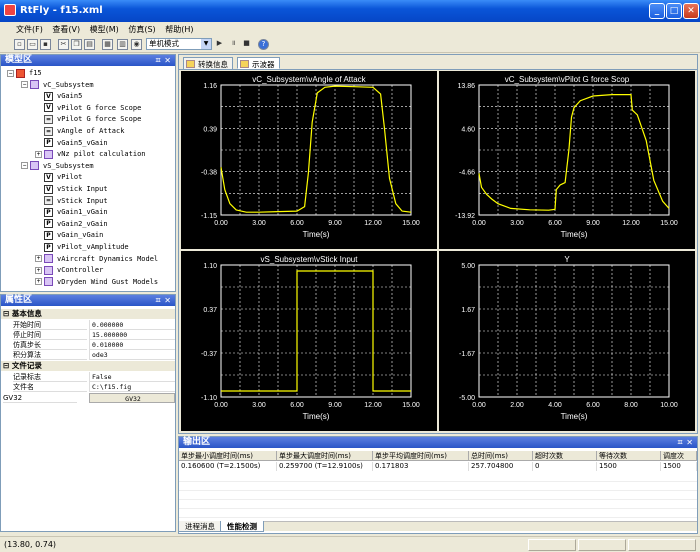 The width and height of the screenshot is (700, 552). I want to click on tab-conversion-info: 转换信息, so click(208, 63).